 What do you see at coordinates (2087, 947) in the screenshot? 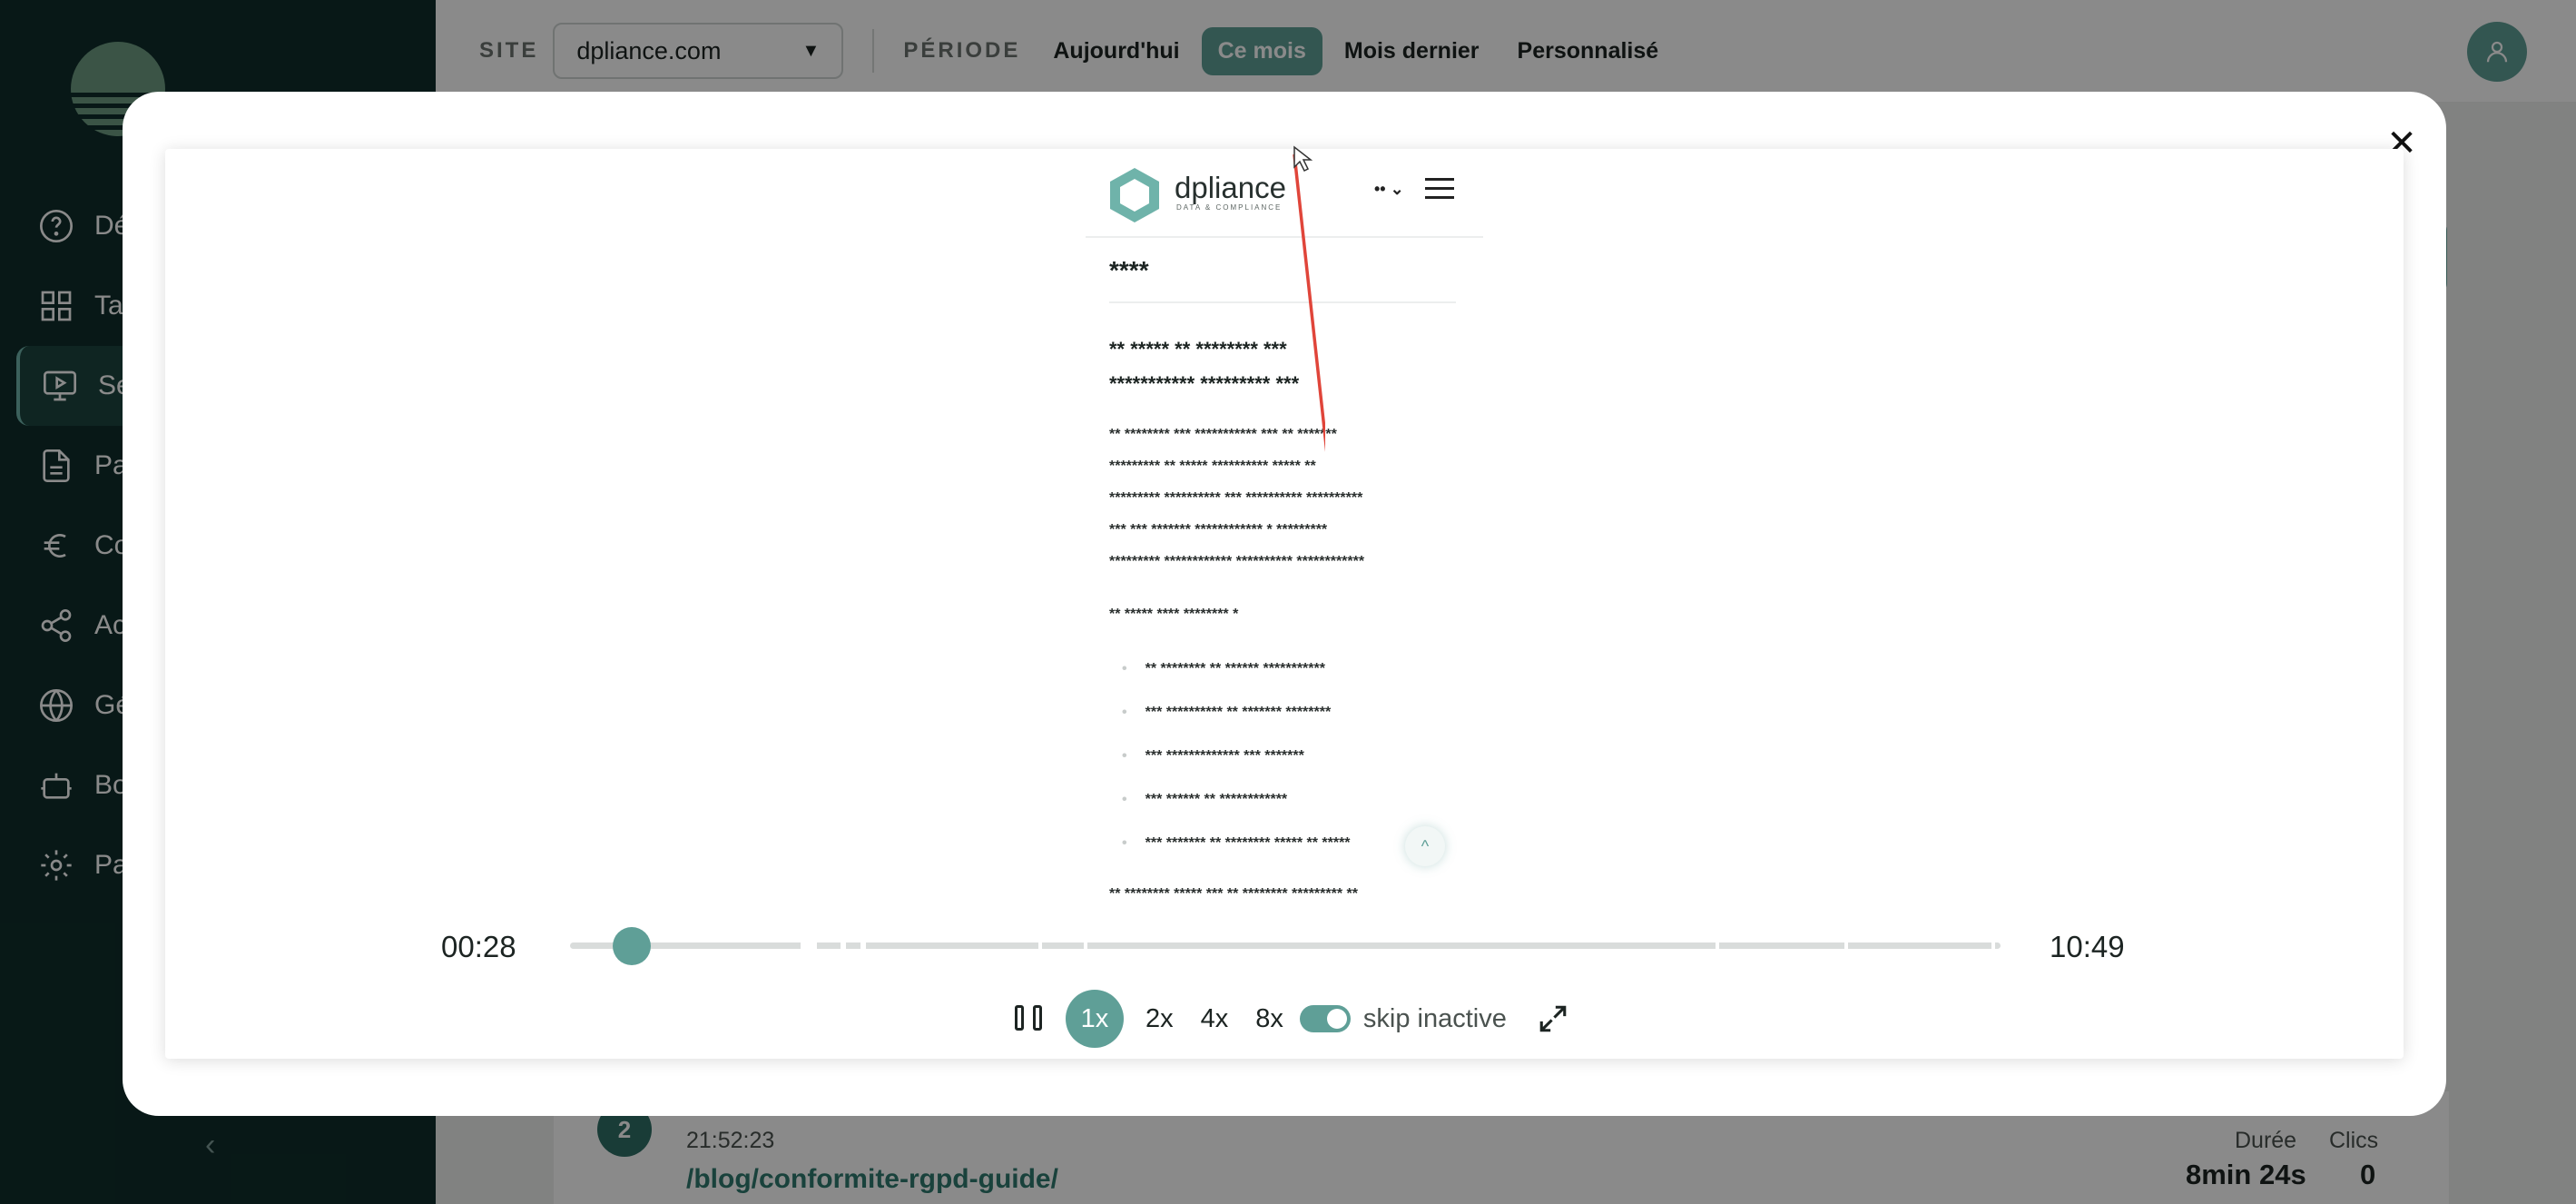
I see `total-time: 10:49` at bounding box center [2087, 947].